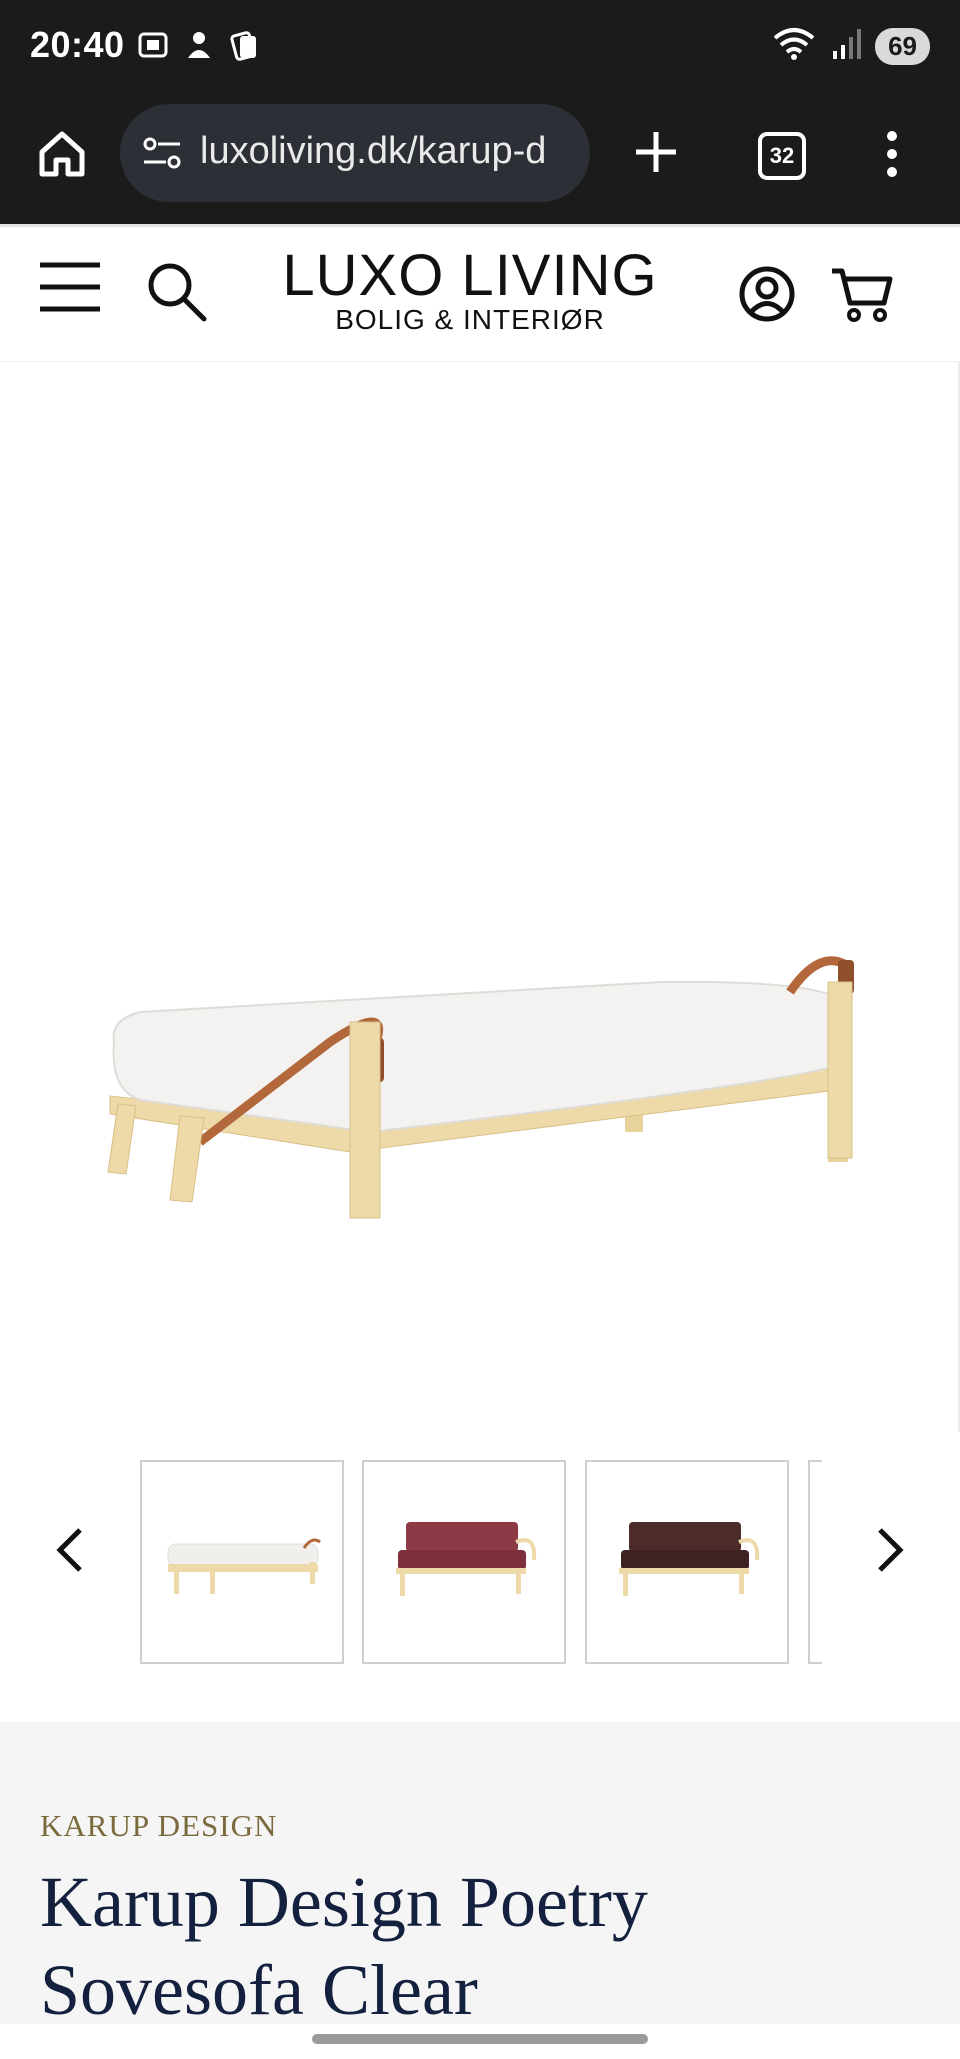 The image size is (960, 2059). I want to click on thumbnail-bordeaux, so click(464, 1562).